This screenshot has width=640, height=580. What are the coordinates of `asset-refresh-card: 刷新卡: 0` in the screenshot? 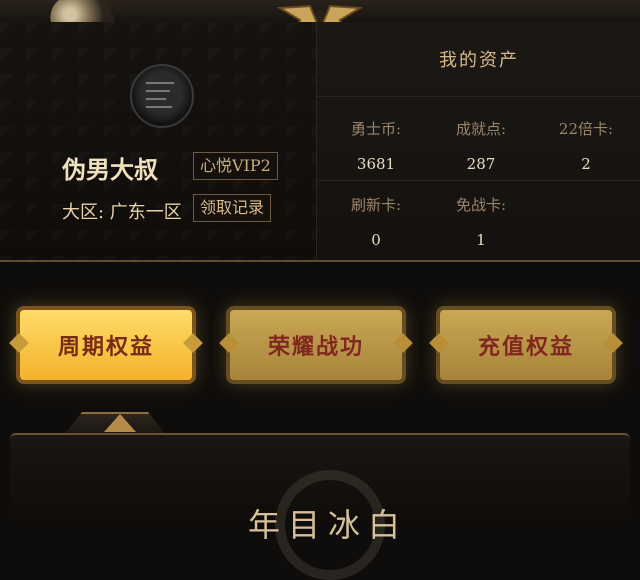 It's located at (376, 221).